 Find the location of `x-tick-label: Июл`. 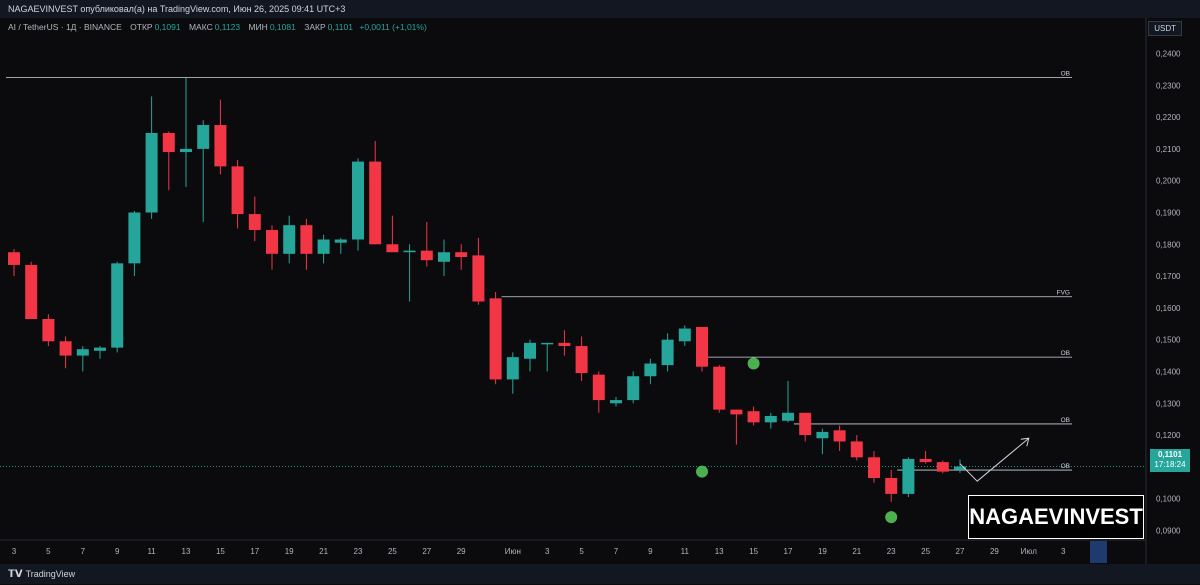

x-tick-label: Июл is located at coordinates (1029, 551).